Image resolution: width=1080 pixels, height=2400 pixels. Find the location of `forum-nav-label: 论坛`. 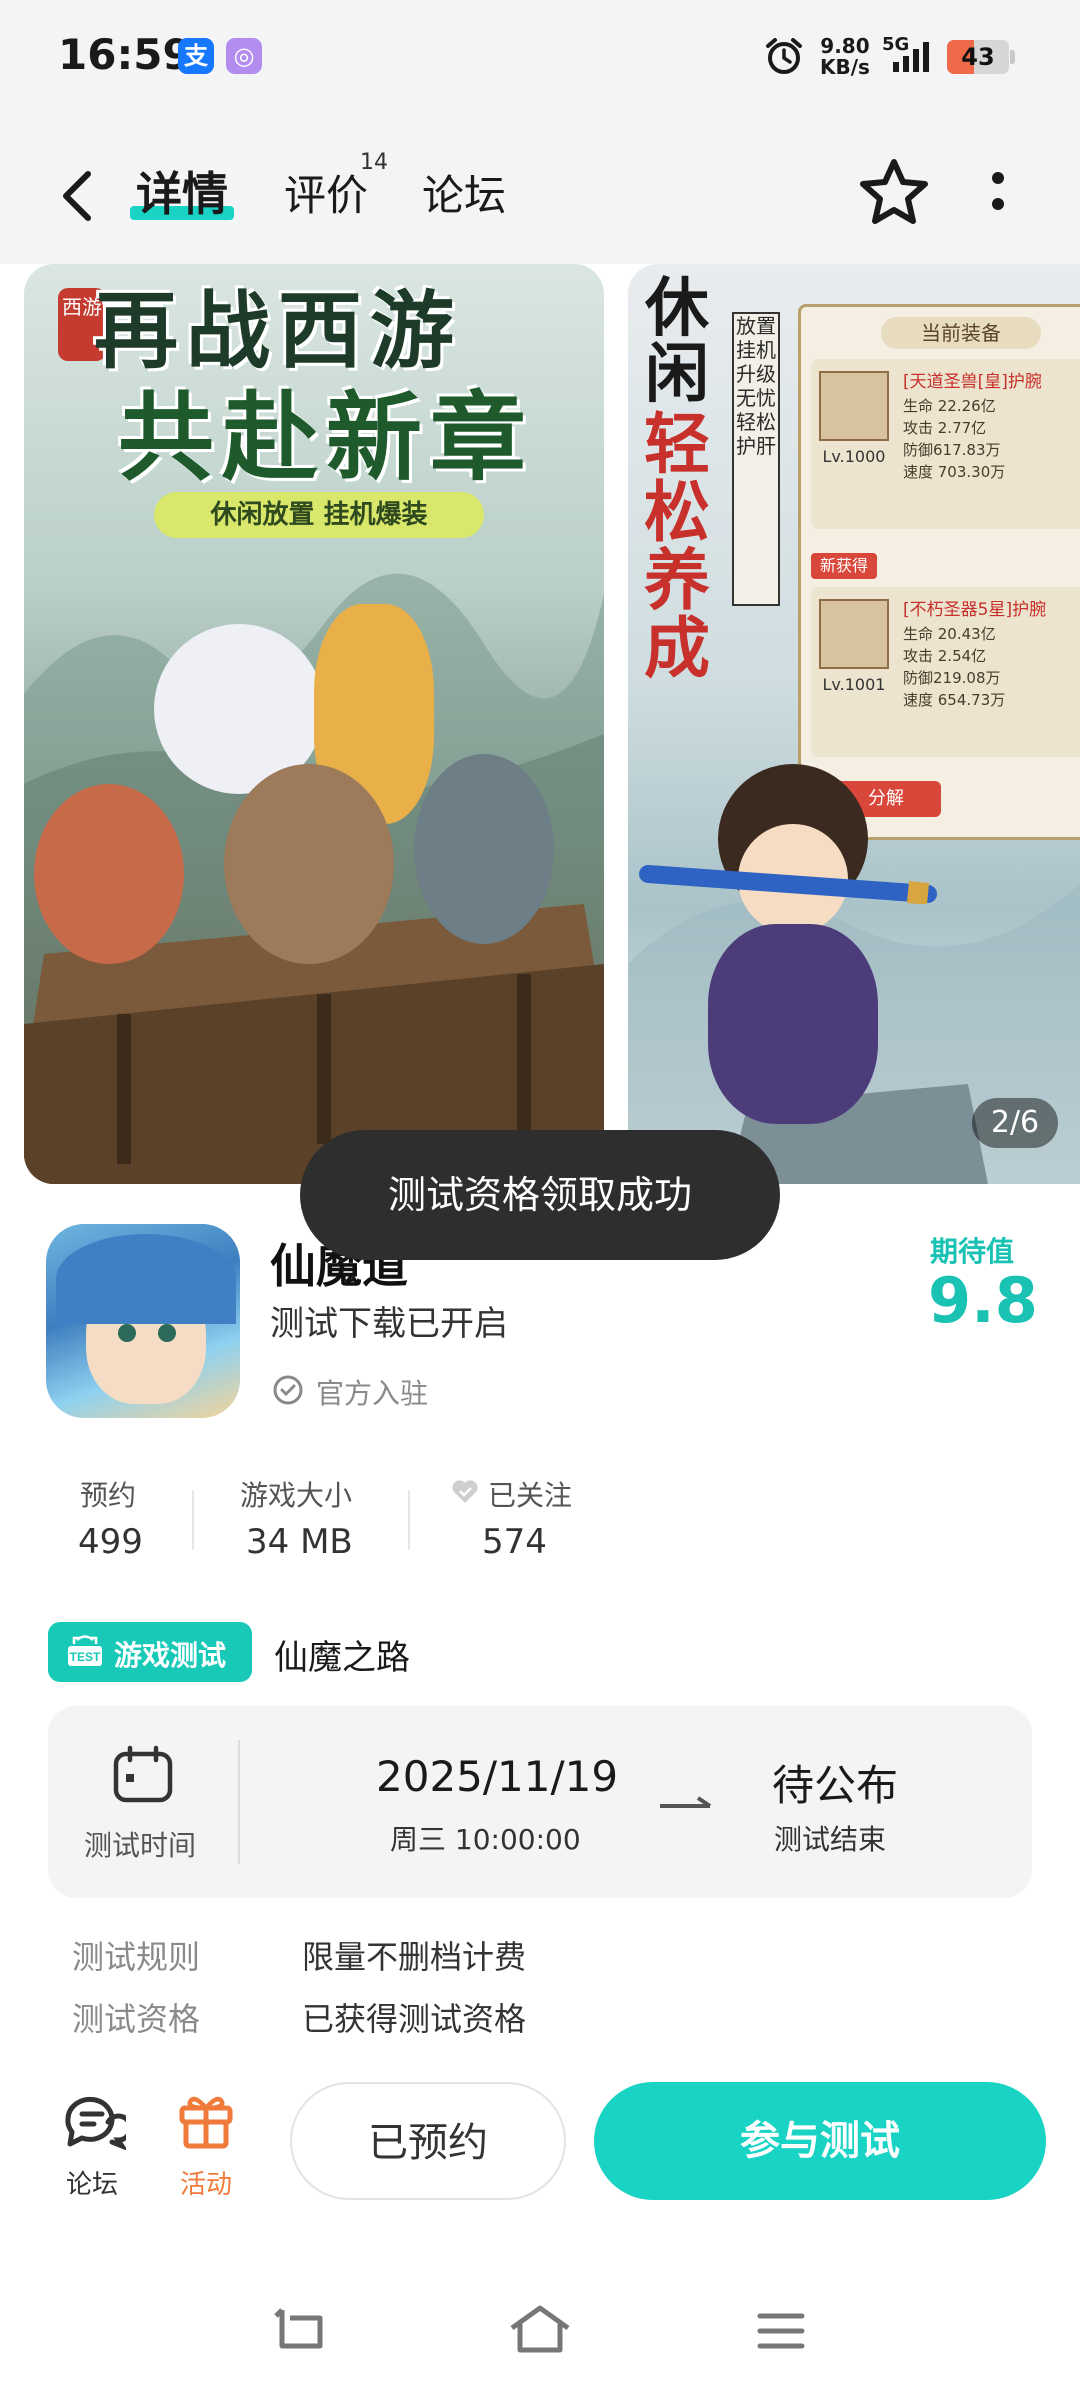

forum-nav-label: 论坛 is located at coordinates (92, 2182).